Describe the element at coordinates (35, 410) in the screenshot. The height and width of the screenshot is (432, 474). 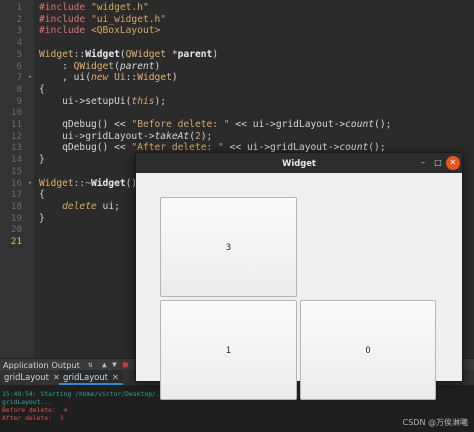
I see `output-line: Before delete: 4` at that location.